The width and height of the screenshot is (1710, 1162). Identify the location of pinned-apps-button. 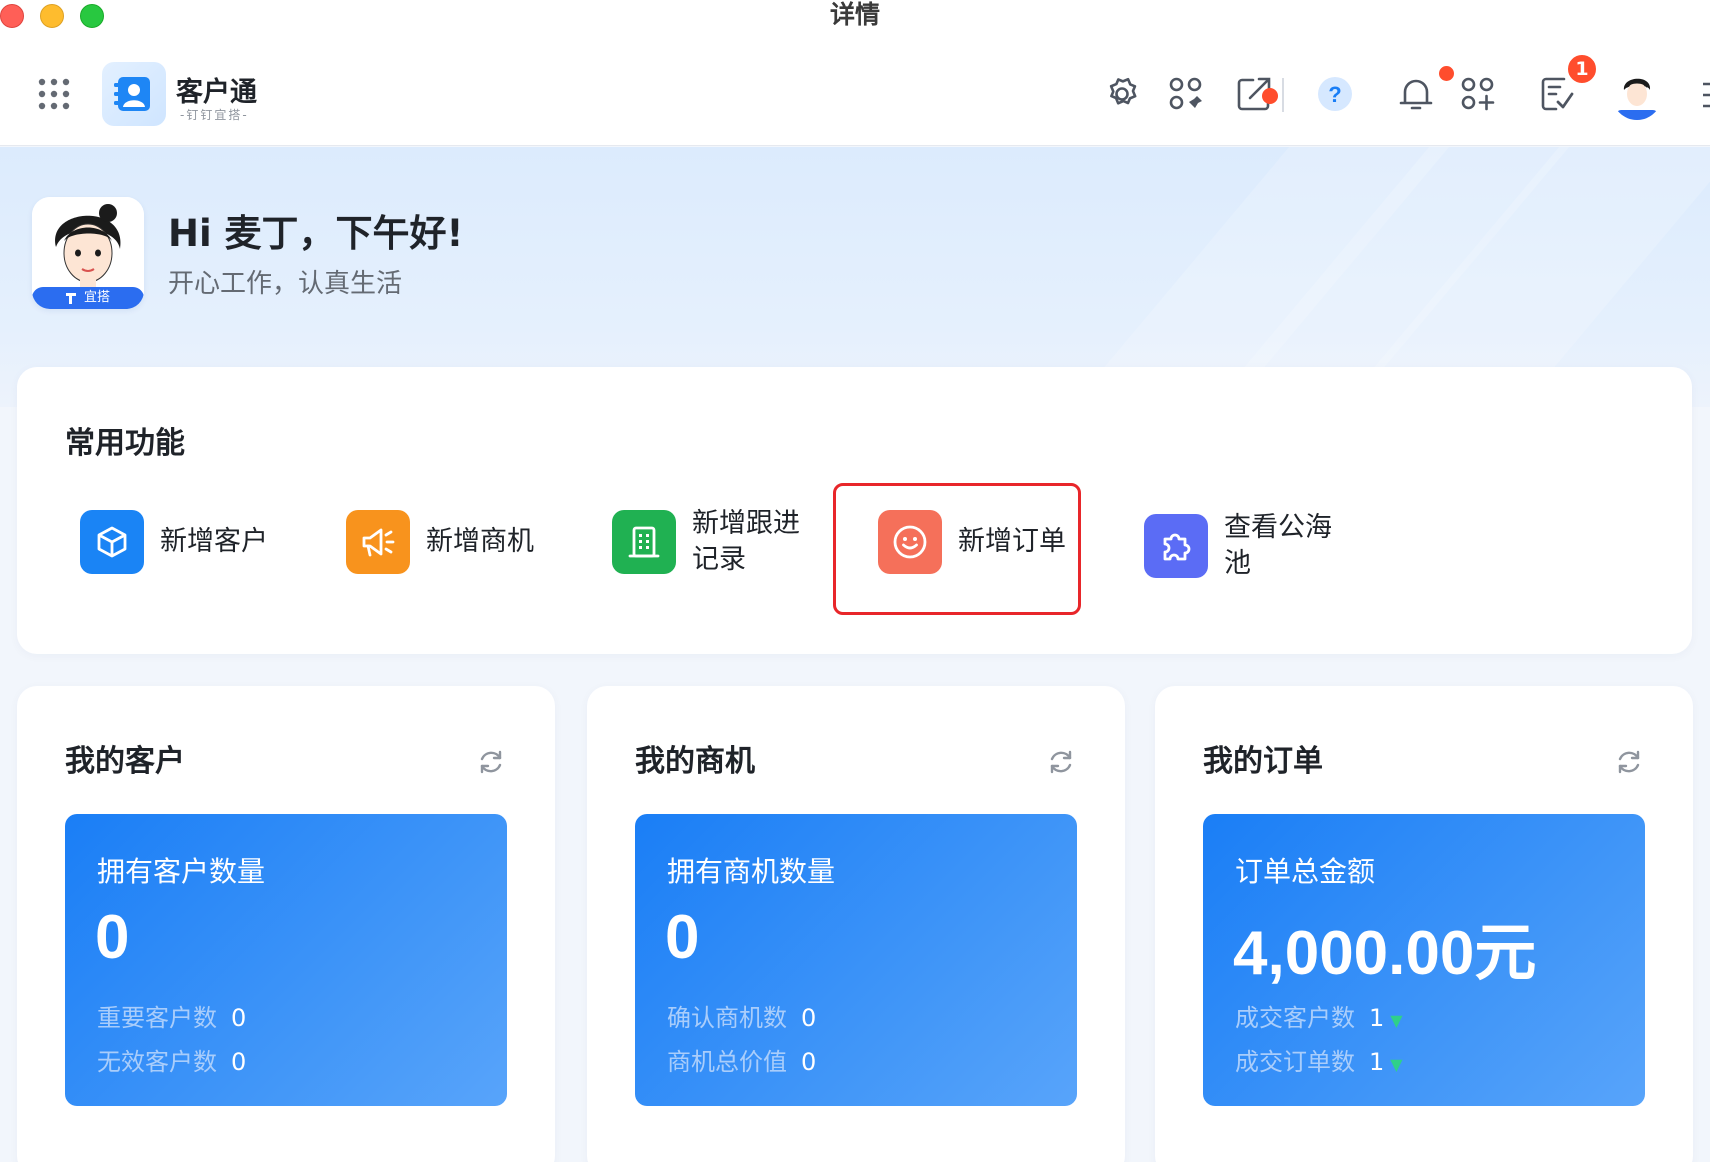
(1186, 94).